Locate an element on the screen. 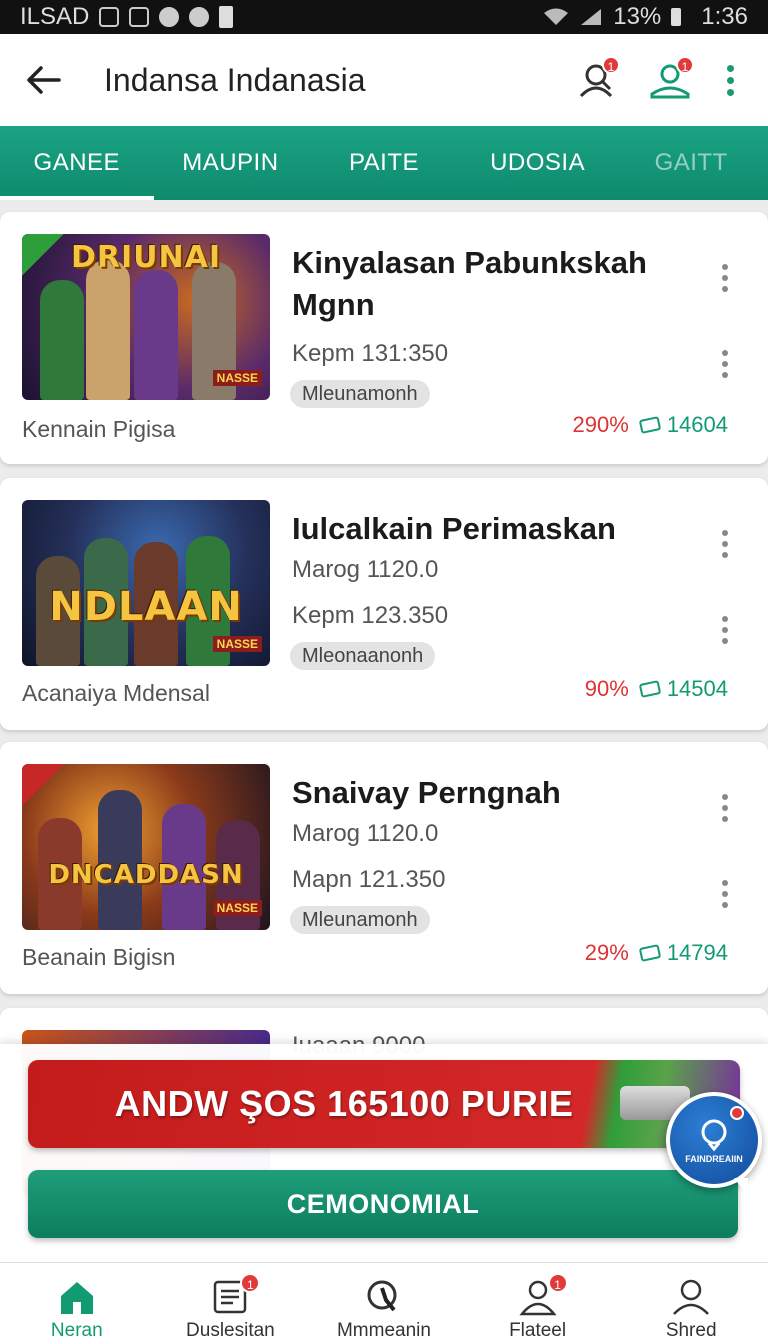 This screenshot has height=1344, width=768. wifi-icon is located at coordinates (556, 16).